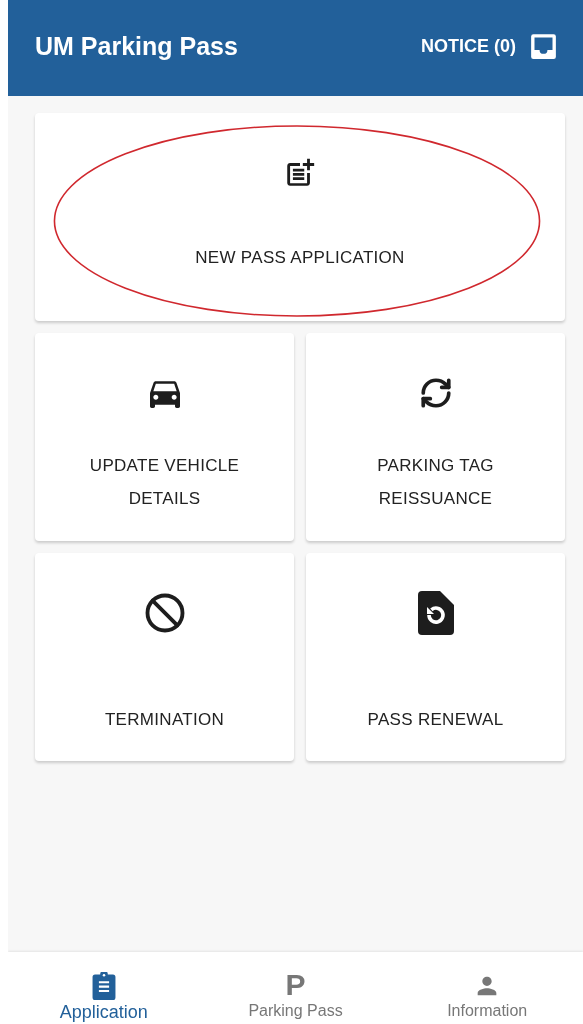  What do you see at coordinates (543, 46) in the screenshot?
I see `inbox-icon` at bounding box center [543, 46].